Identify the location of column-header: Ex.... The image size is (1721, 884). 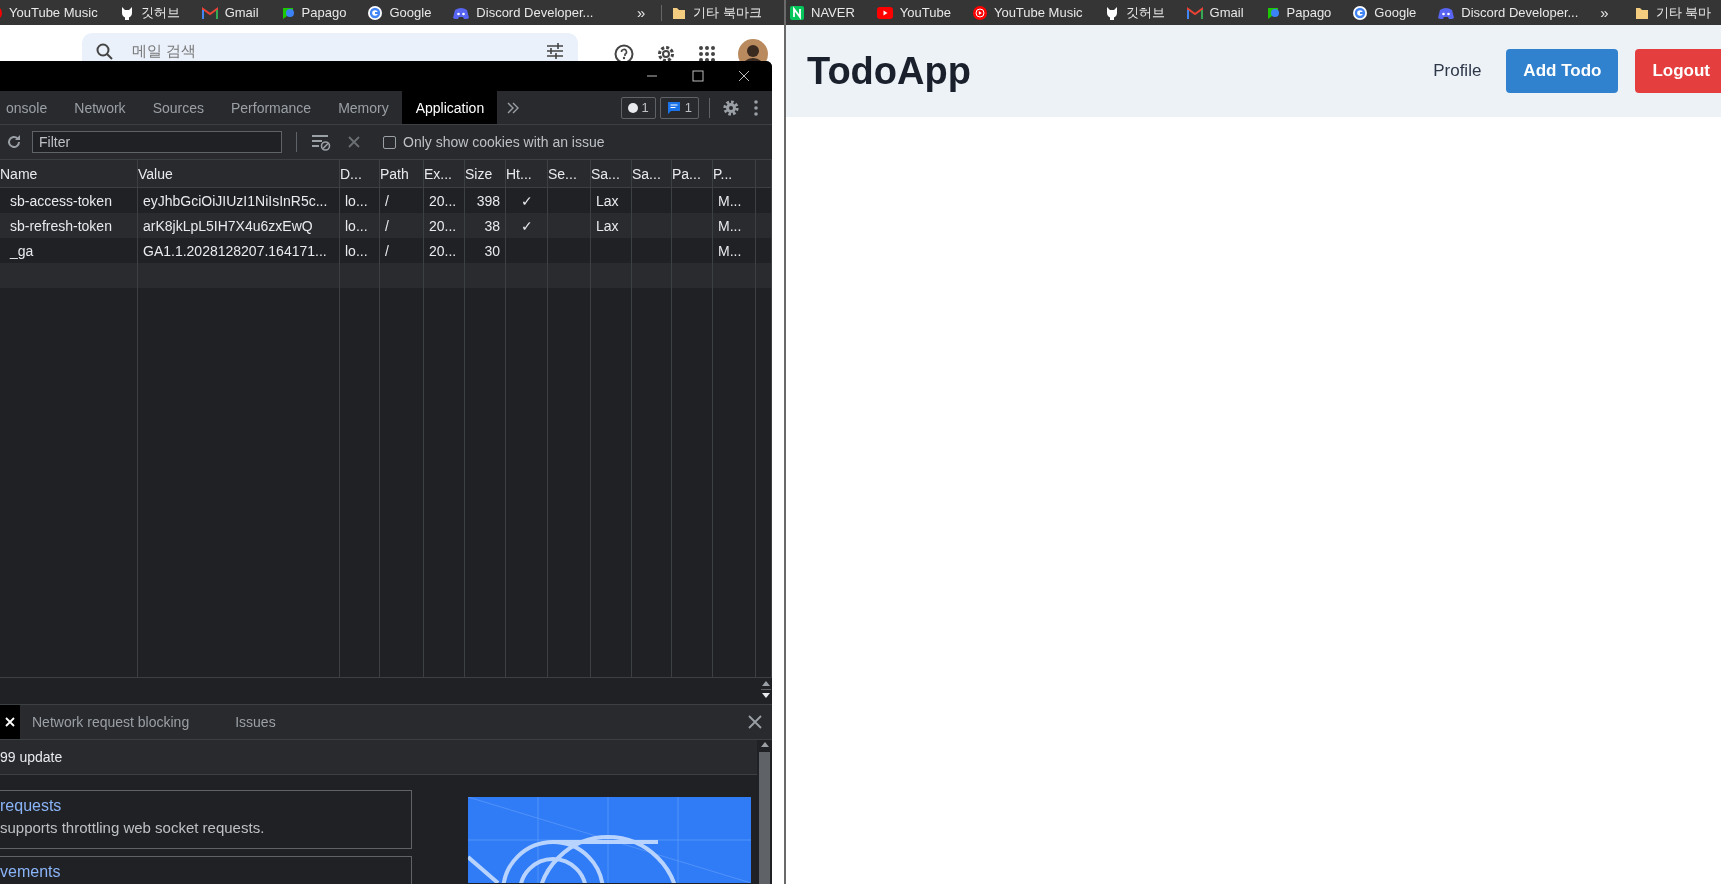
(444, 173).